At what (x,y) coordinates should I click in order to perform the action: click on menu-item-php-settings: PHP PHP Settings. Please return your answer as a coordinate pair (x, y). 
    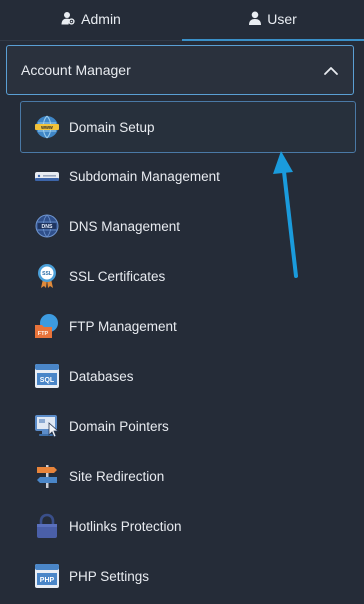
    Looking at the image, I should click on (188, 576).